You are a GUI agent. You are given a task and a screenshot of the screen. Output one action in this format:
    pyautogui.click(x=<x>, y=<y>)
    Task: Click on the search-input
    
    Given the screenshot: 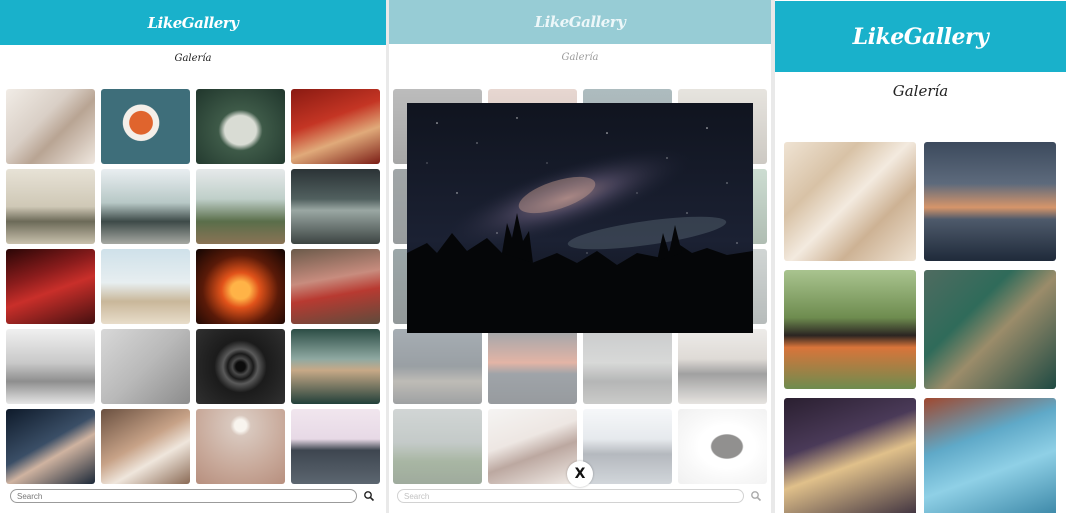 What is the action you would take?
    pyautogui.click(x=183, y=496)
    